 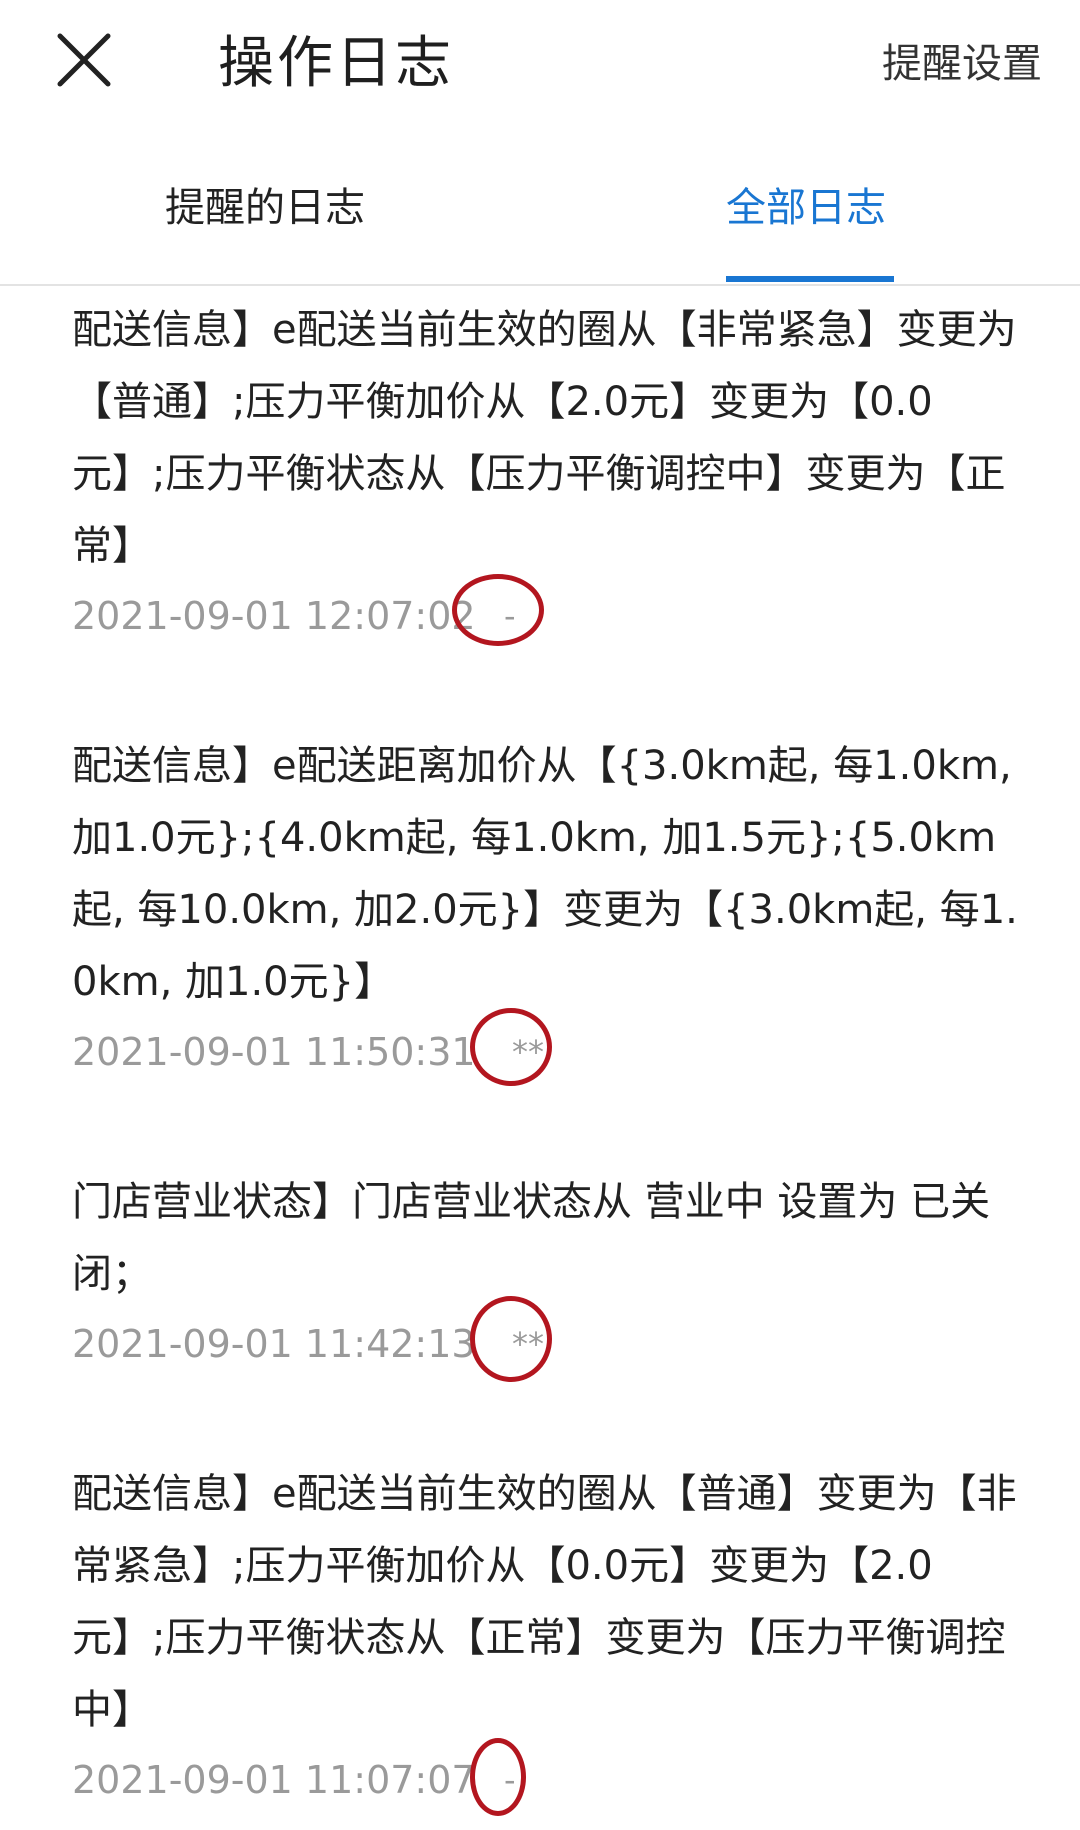 What do you see at coordinates (806, 208) in the screenshot?
I see `tab-all-logs: 全部日志` at bounding box center [806, 208].